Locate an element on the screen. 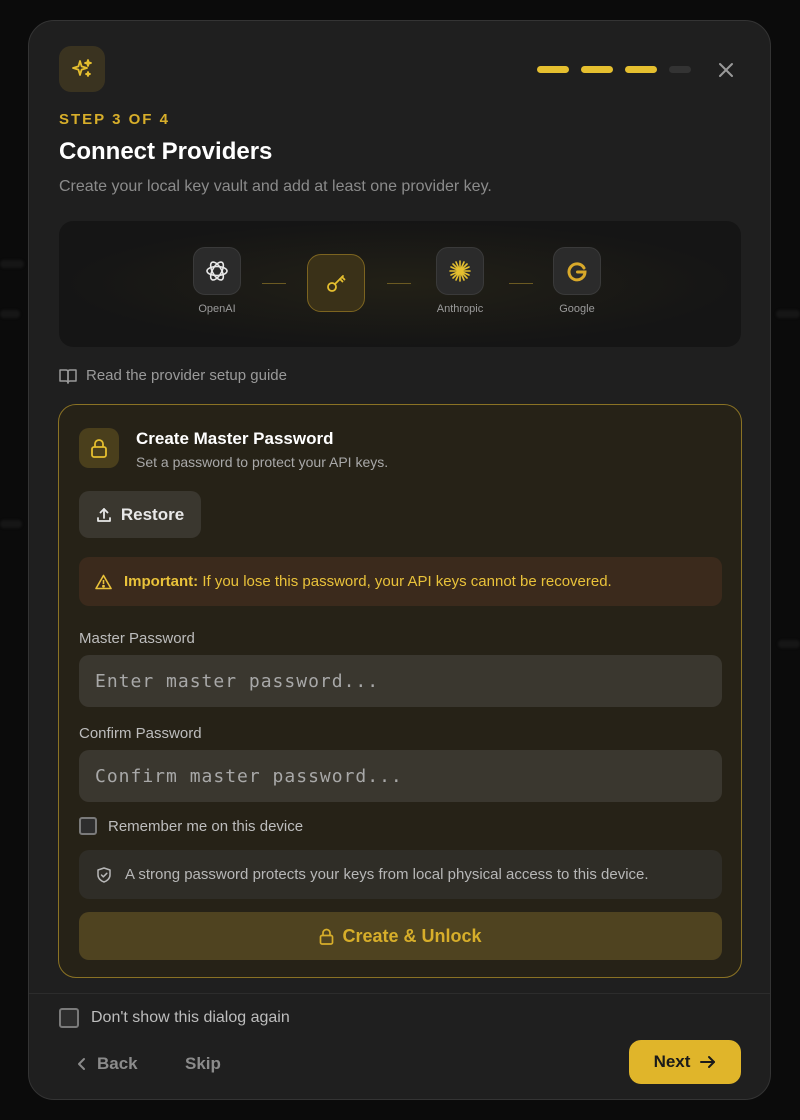 The width and height of the screenshot is (800, 1120). close-button is located at coordinates (726, 70).